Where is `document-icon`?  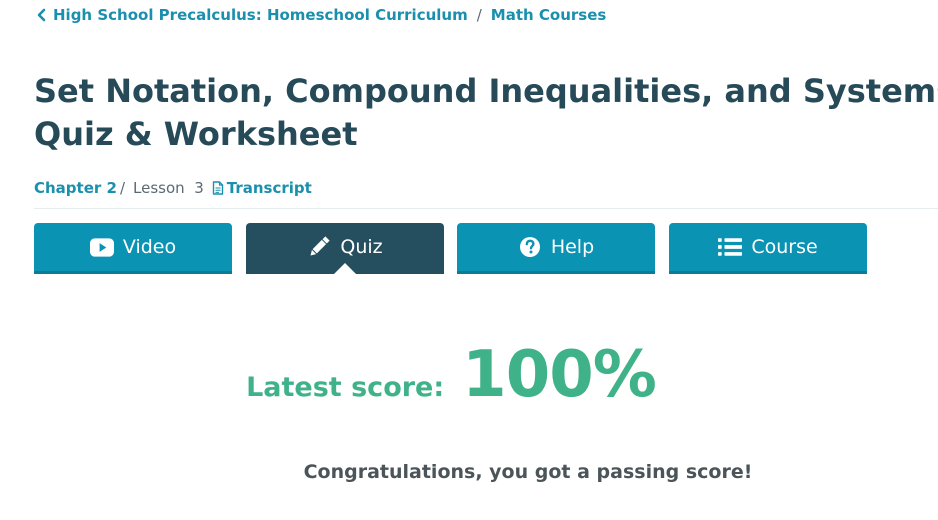
document-icon is located at coordinates (218, 188).